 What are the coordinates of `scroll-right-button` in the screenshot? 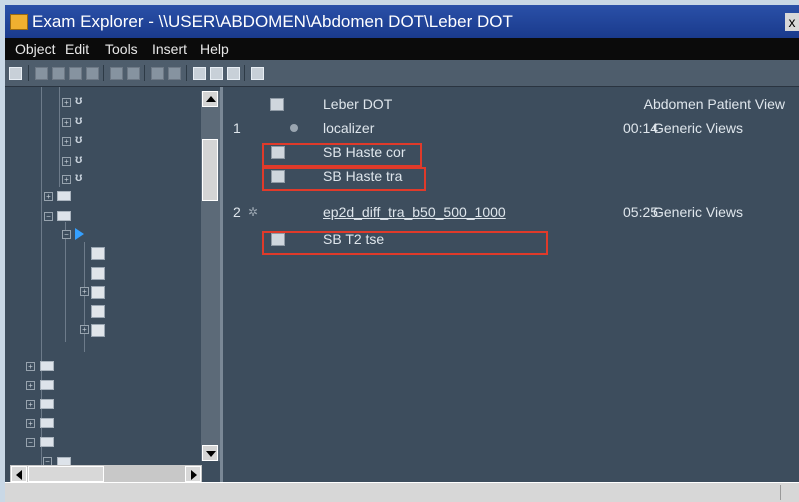 It's located at (193, 474).